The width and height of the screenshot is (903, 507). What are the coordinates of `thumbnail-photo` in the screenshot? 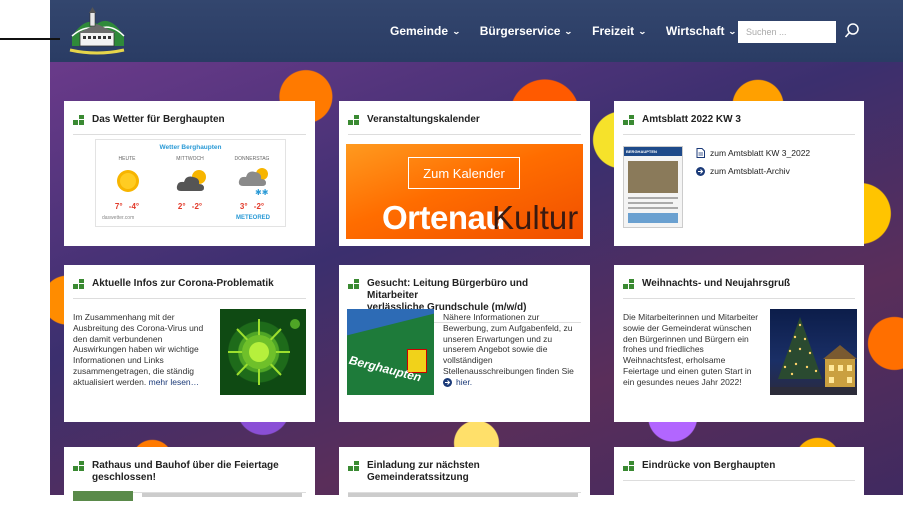 It's located at (653, 218).